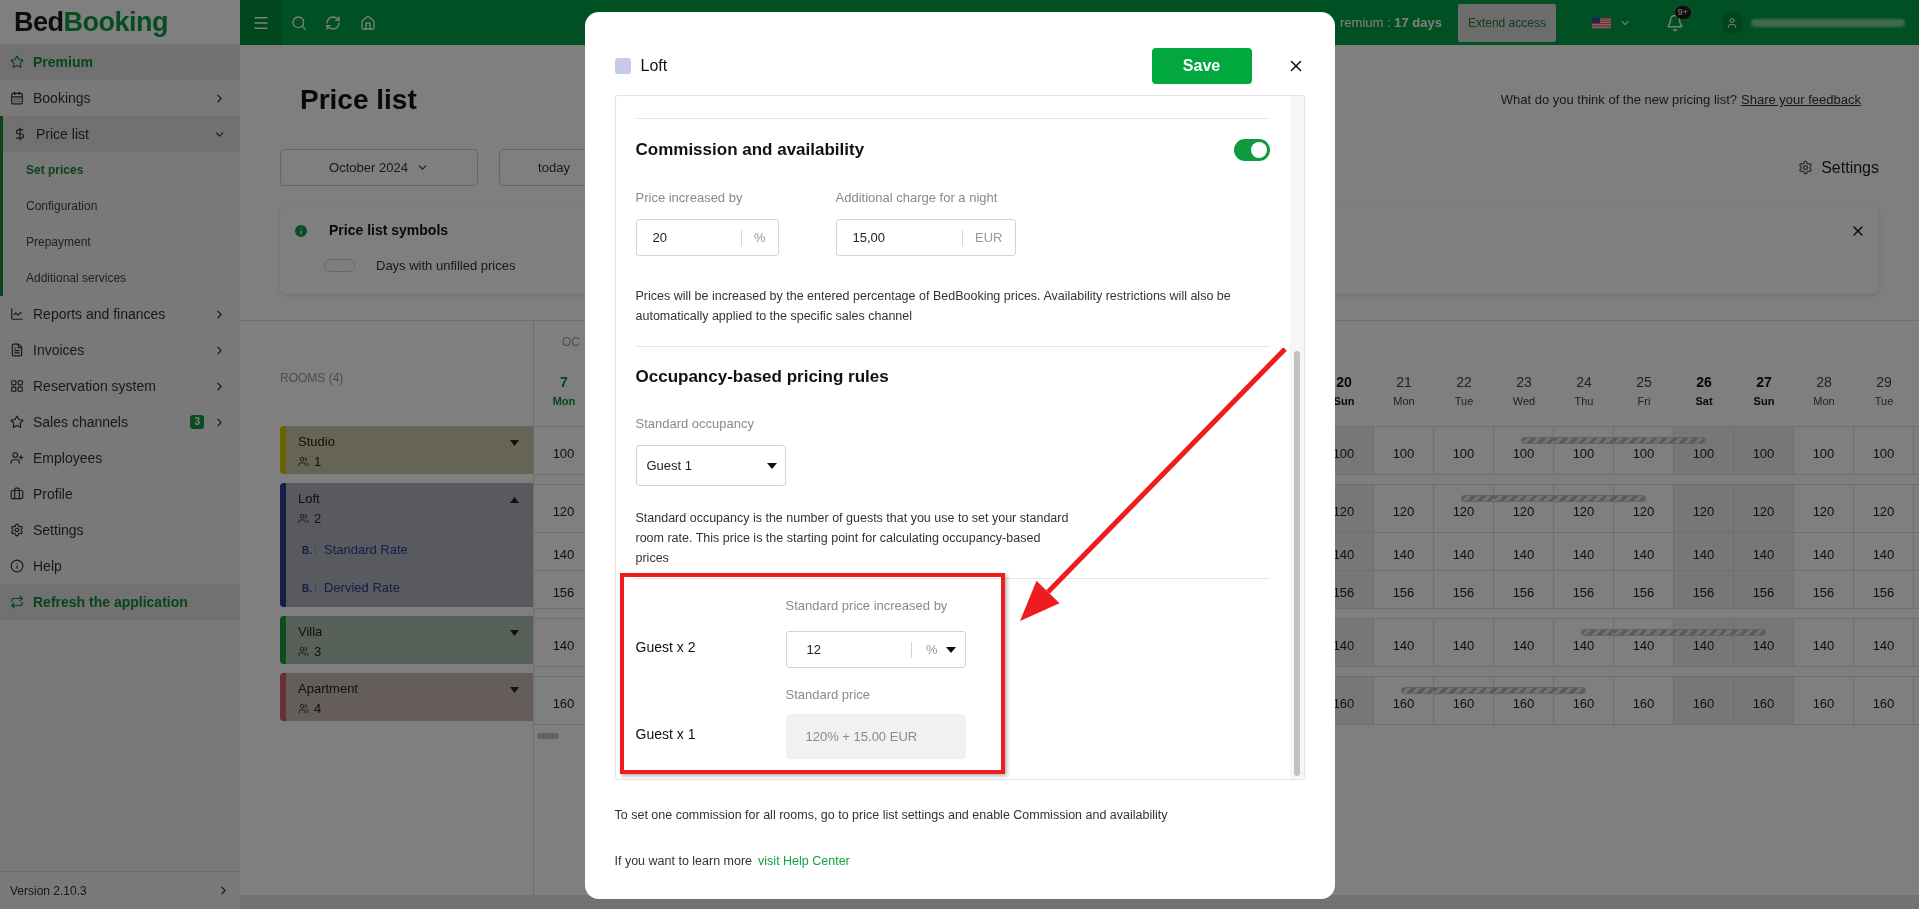 The image size is (1919, 909). I want to click on caret-down-icon, so click(950, 649).